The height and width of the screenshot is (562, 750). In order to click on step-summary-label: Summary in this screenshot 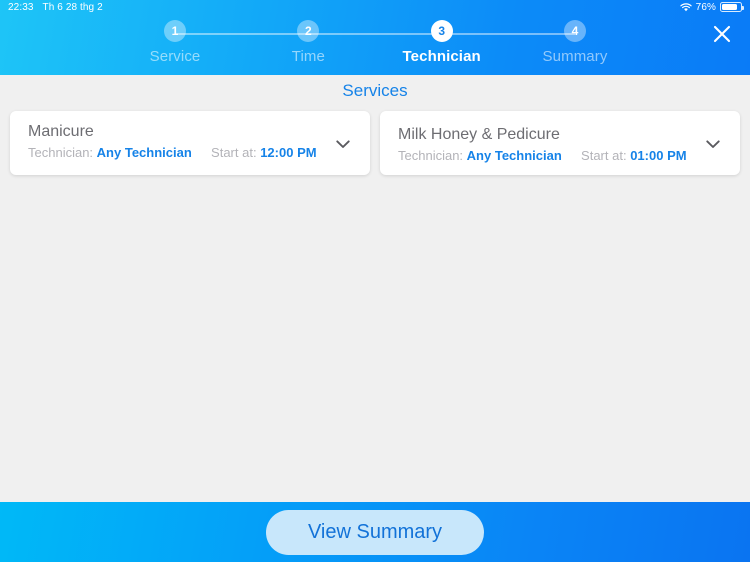, I will do `click(575, 56)`.